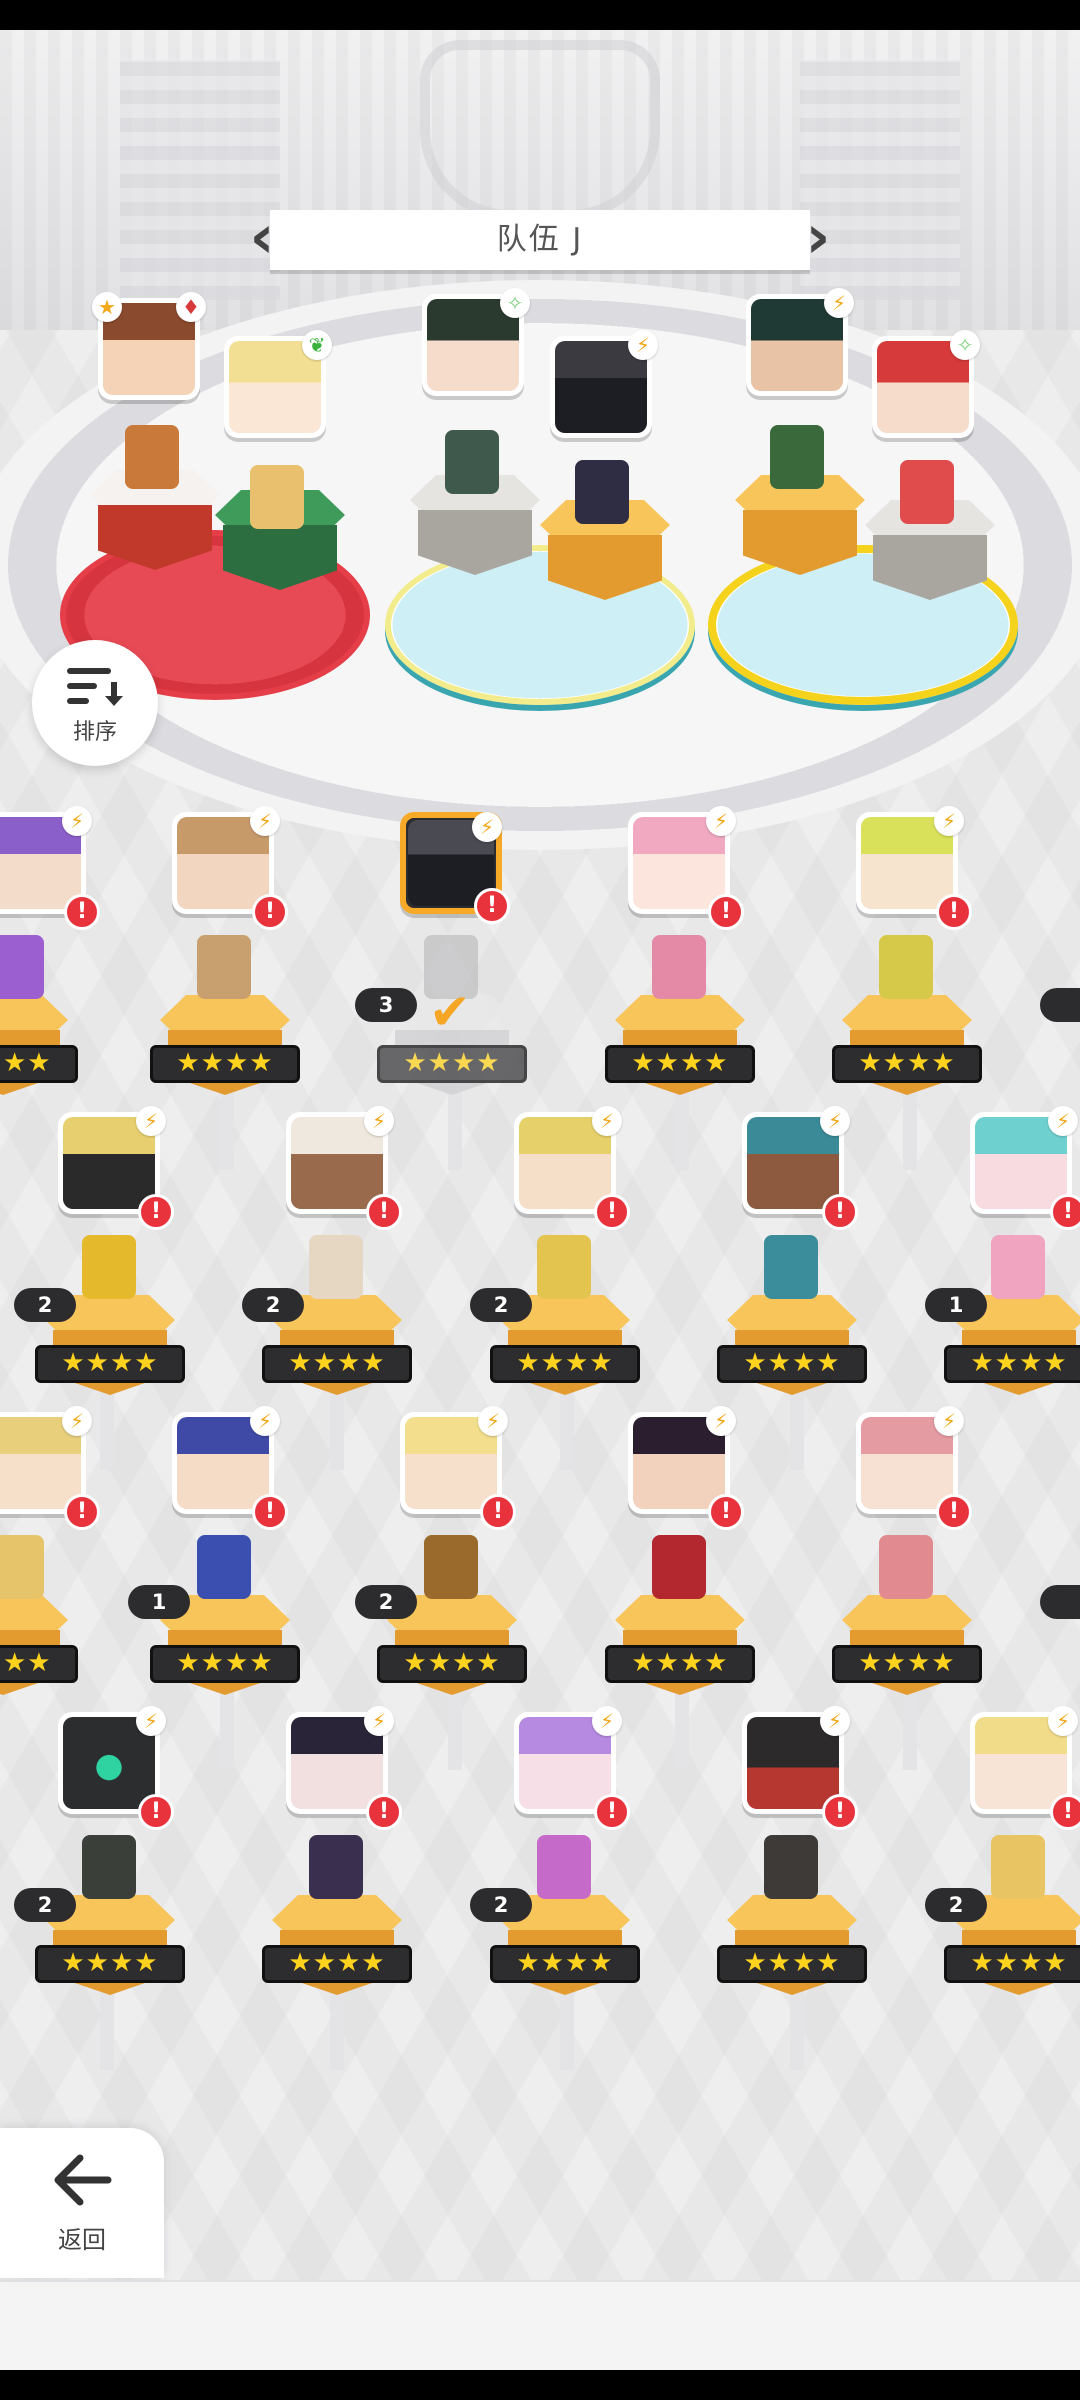  Describe the element at coordinates (540, 15) in the screenshot. I see `status-bar` at that location.